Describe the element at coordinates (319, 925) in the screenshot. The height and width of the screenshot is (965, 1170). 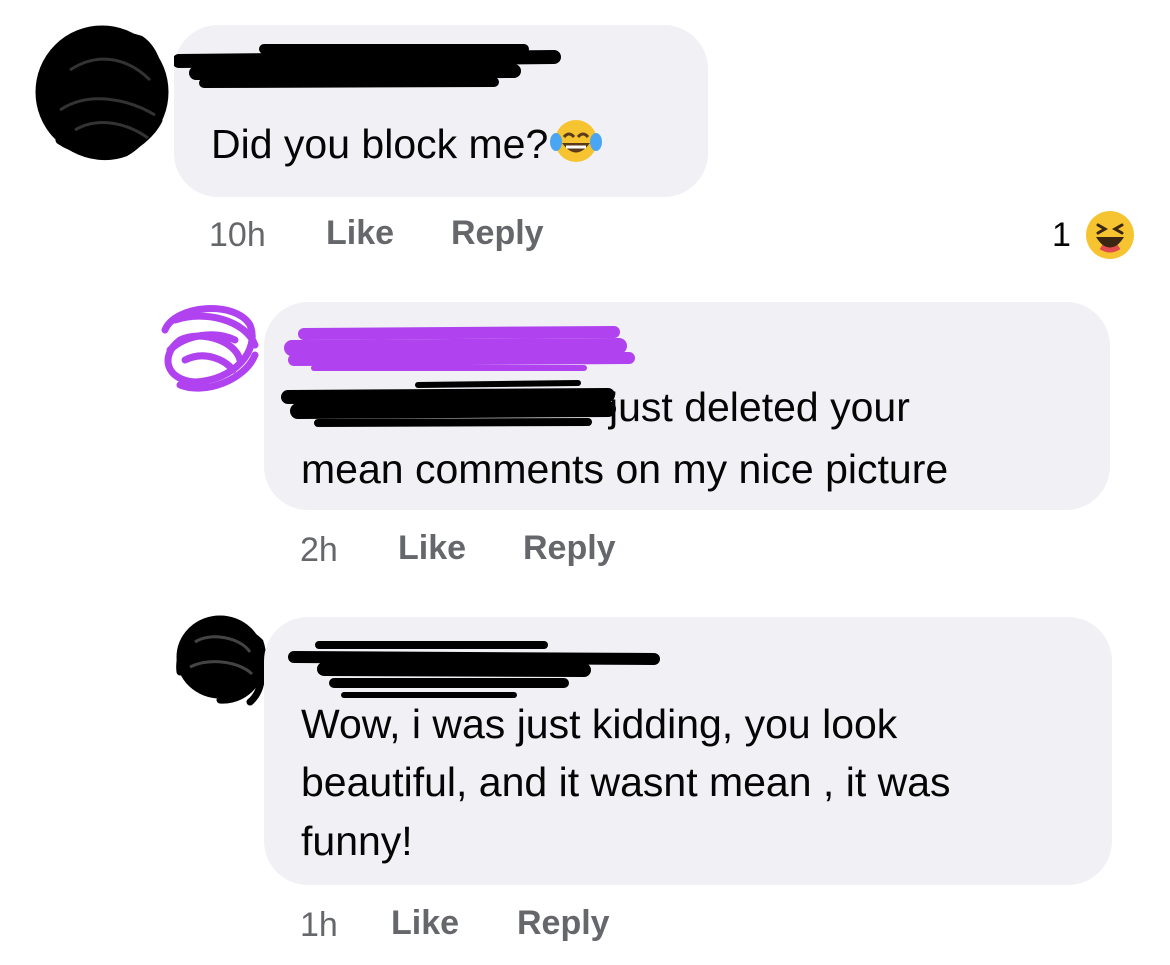
I see `comment-timestamp: 1h` at that location.